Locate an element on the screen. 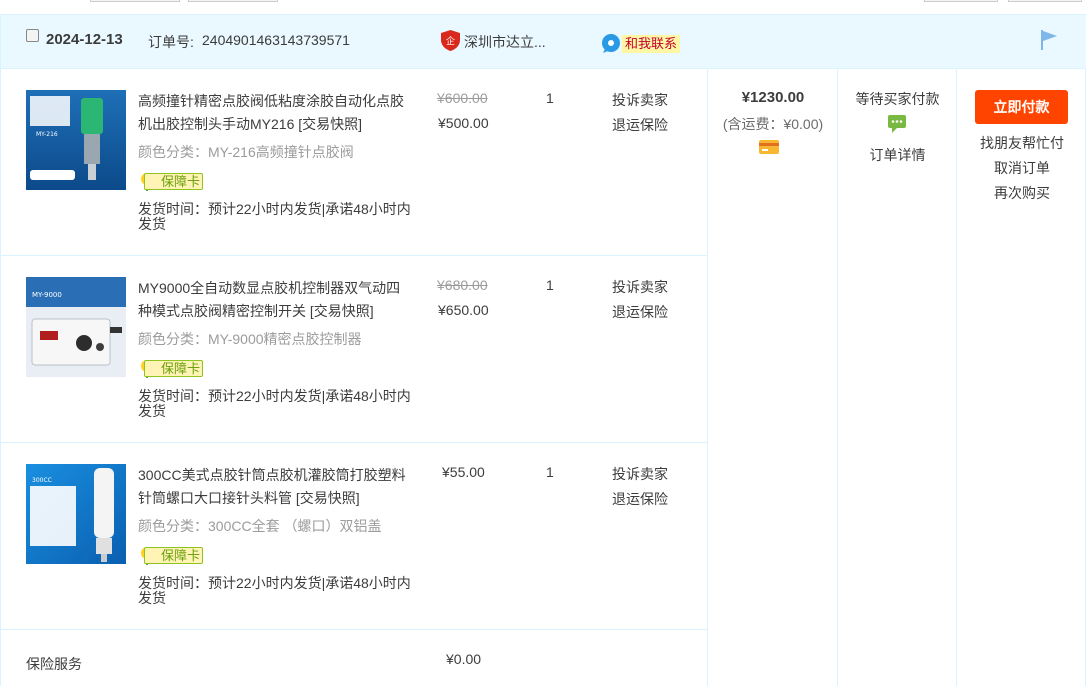 This screenshot has width=1087, height=686. product-thumbnail: MY-216 is located at coordinates (76, 140).